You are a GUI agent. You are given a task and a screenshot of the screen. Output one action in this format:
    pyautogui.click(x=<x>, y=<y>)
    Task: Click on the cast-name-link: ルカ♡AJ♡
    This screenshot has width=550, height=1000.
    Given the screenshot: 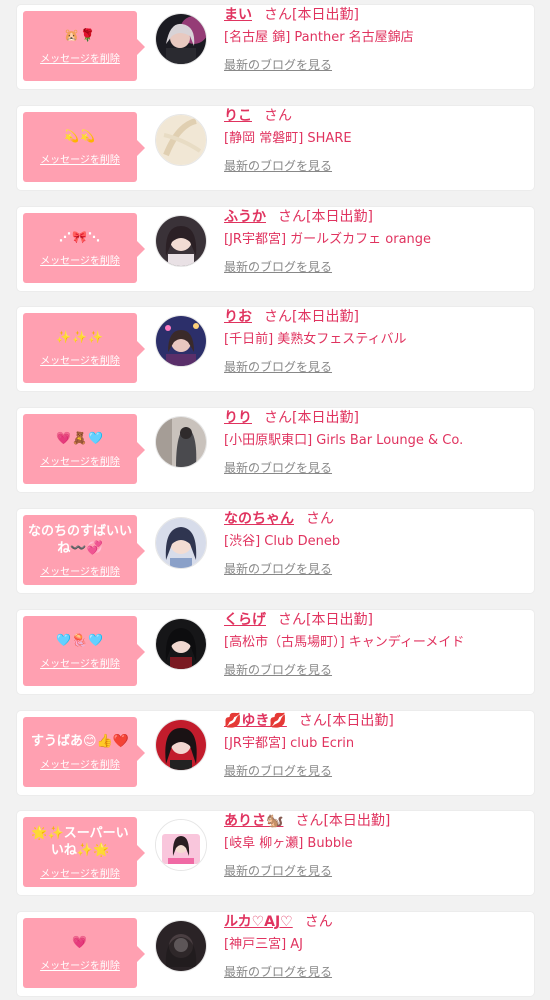 What is the action you would take?
    pyautogui.click(x=258, y=922)
    